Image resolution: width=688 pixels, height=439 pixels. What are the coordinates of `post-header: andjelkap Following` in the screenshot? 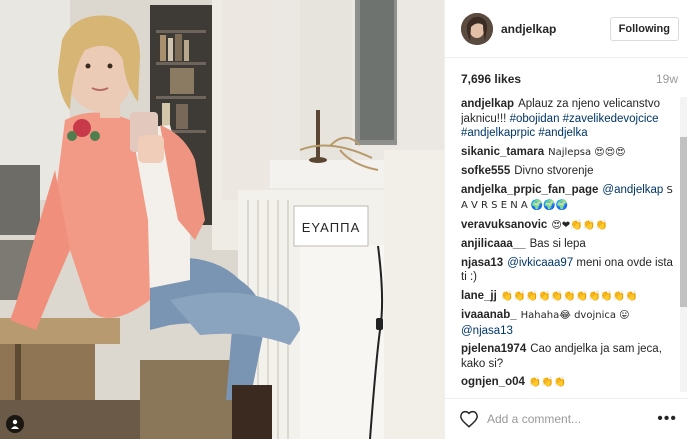 It's located at (566, 29).